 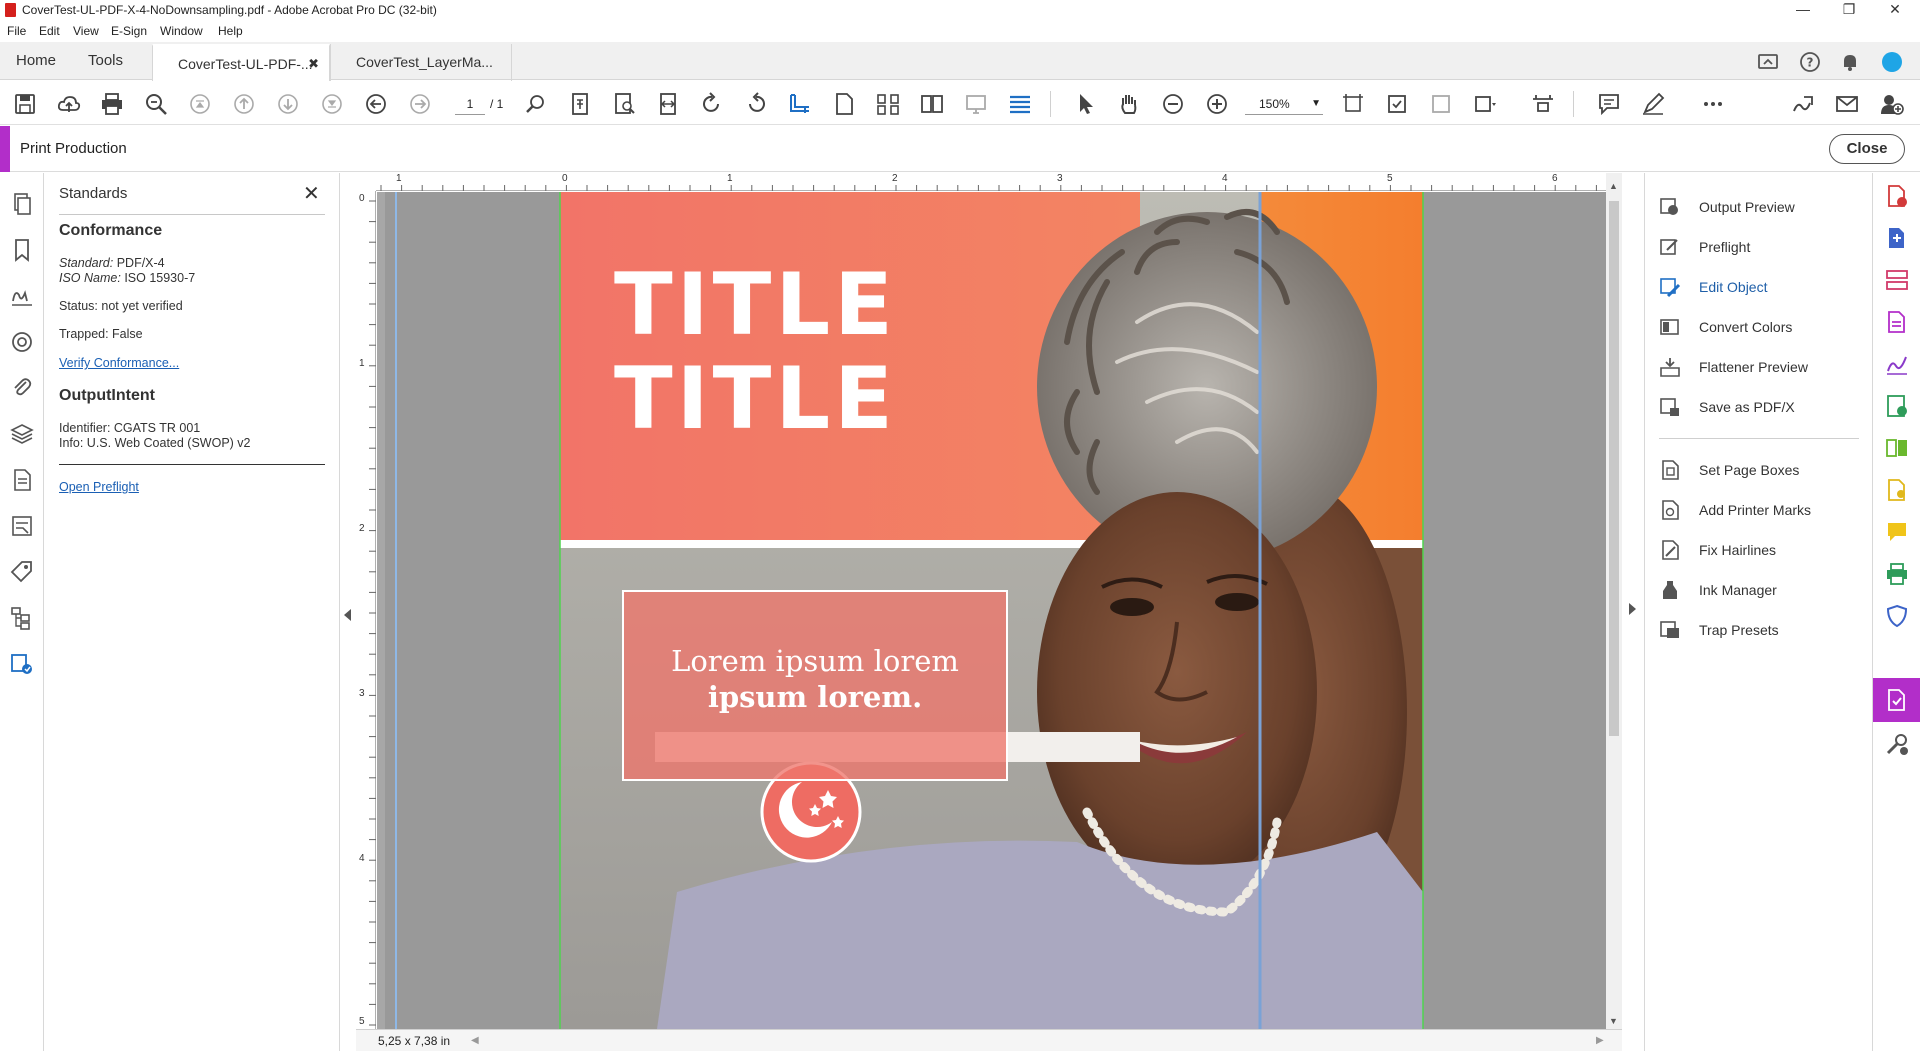 I want to click on vertical-scrollbar: ▲ ▼, so click(x=1614, y=601).